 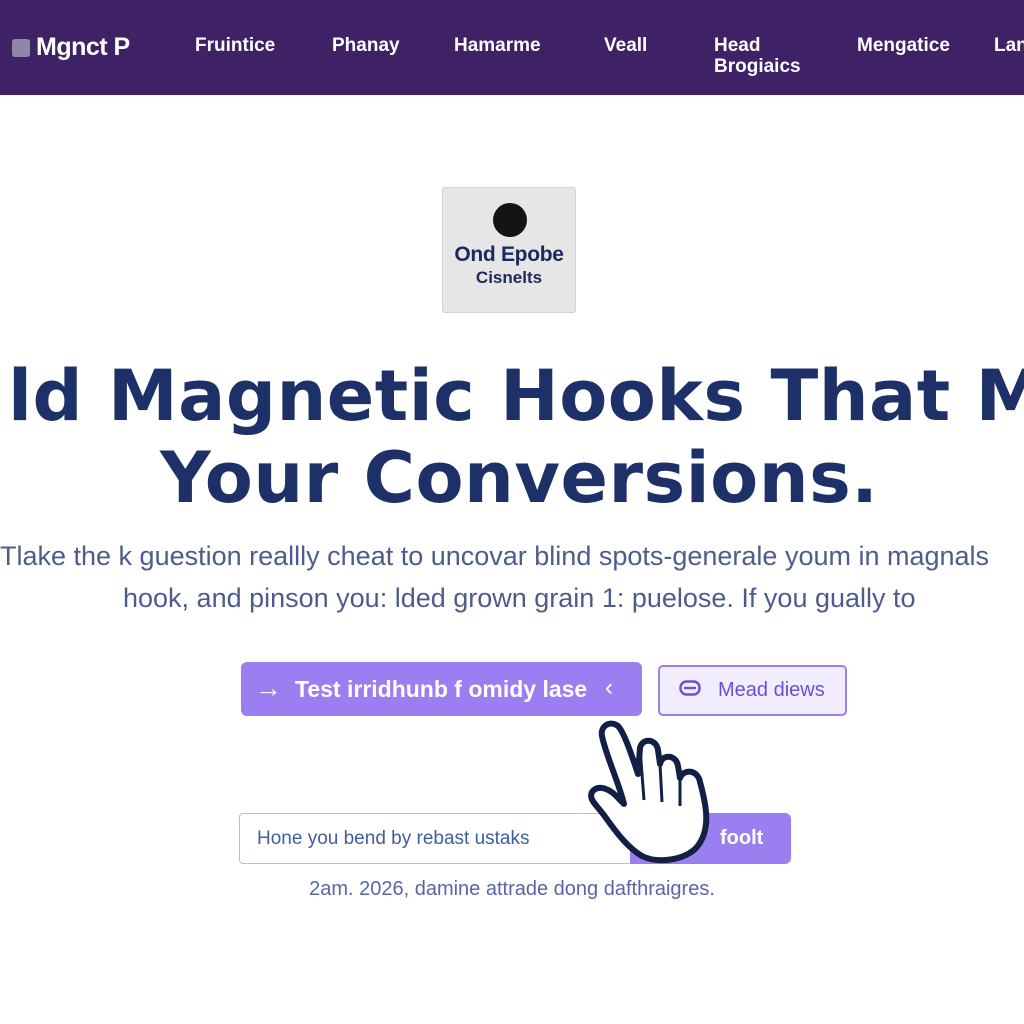 What do you see at coordinates (762, 56) in the screenshot?
I see `nav-link-head-brogiaics: Head Brogiaics` at bounding box center [762, 56].